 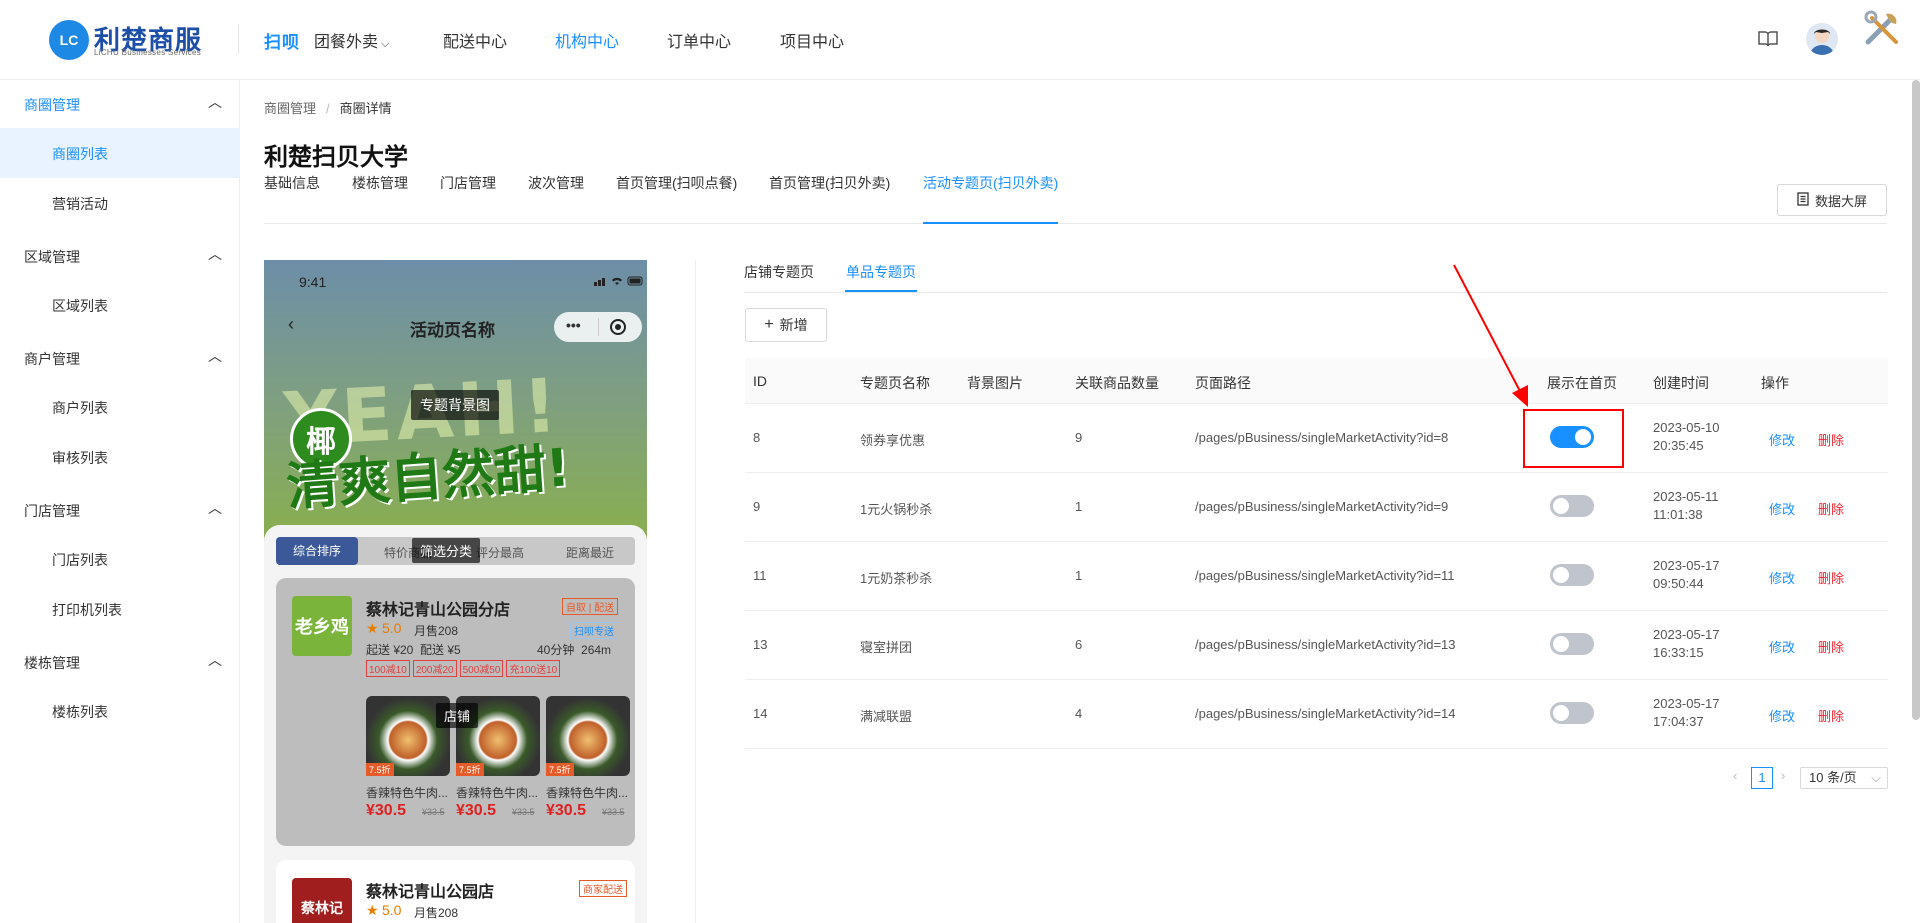 I want to click on tab-buildings: 楼栋管理, so click(x=380, y=183).